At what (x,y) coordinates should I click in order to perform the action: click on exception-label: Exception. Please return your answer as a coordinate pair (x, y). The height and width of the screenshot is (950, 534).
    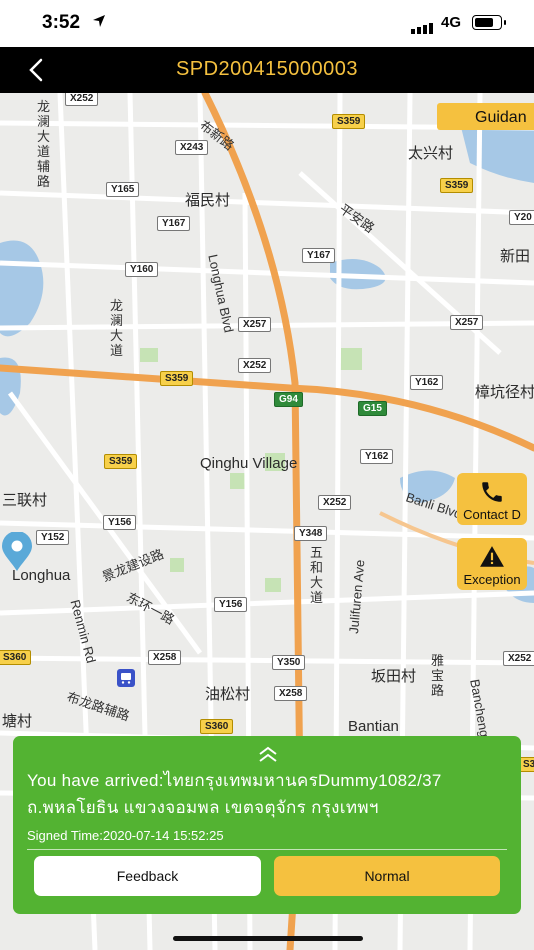
    Looking at the image, I should click on (492, 579).